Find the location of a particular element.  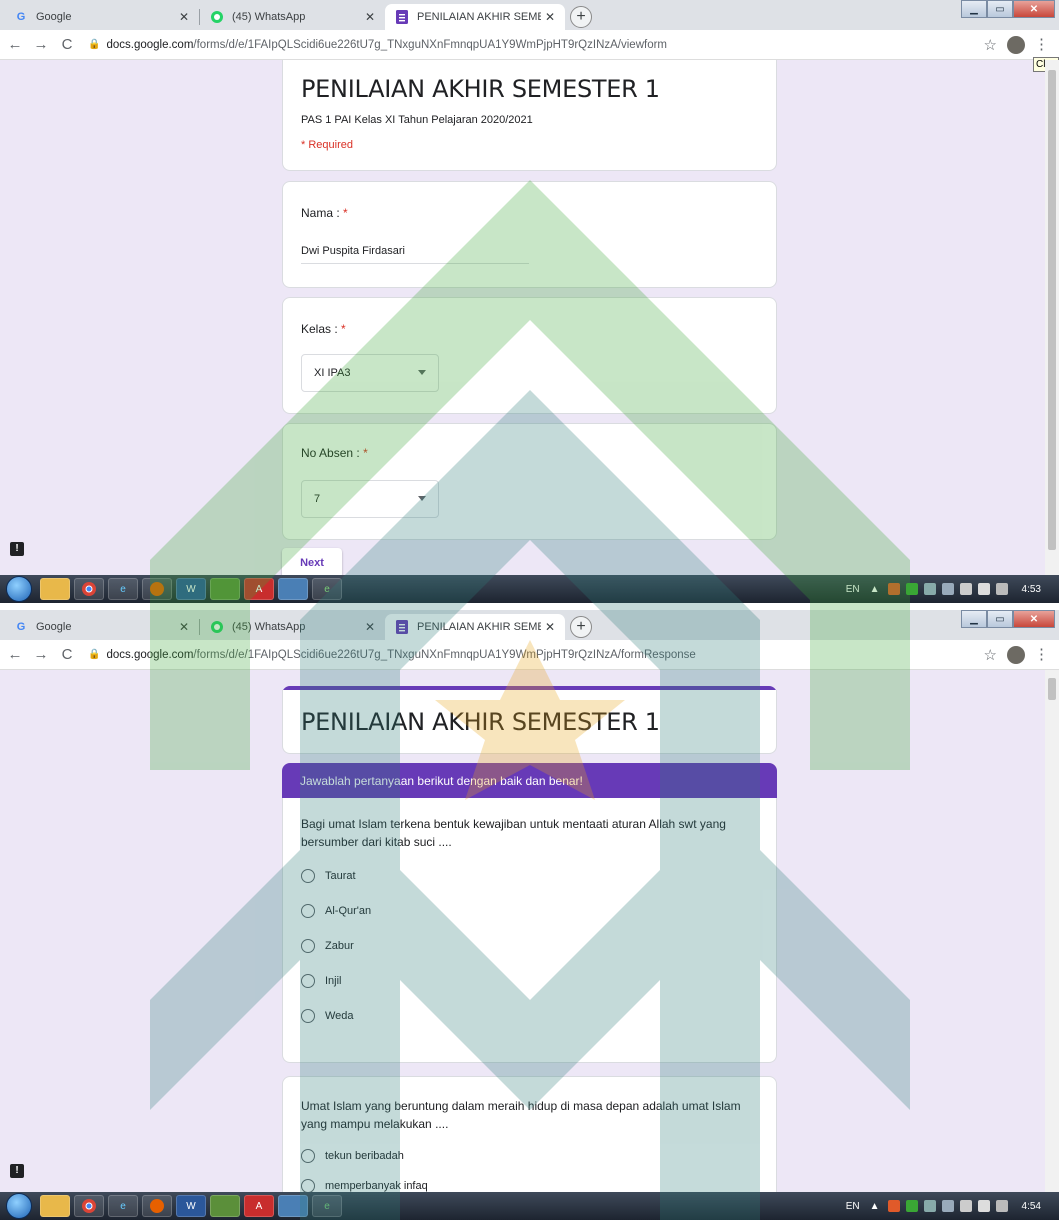

clock: 4:53 is located at coordinates (1031, 589).